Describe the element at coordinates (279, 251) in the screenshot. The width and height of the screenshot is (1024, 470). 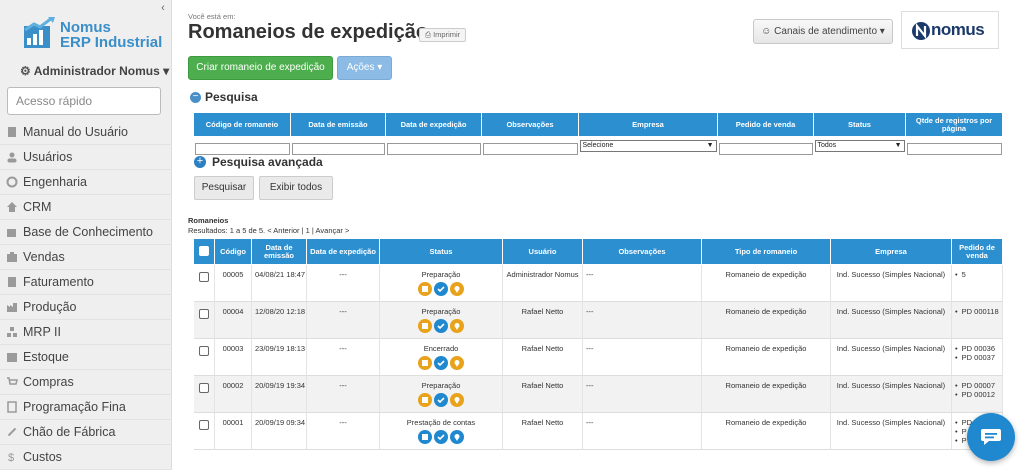
I see `results-column-header: Data de emissão` at that location.